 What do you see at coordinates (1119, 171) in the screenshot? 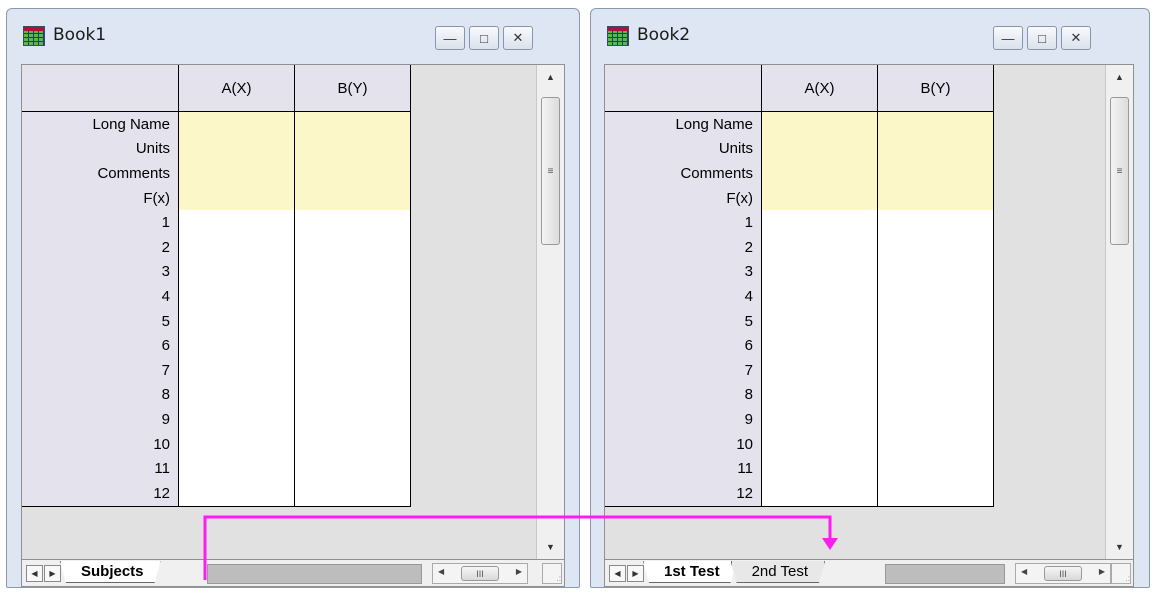
I see `scroll-thumb: ≡` at bounding box center [1119, 171].